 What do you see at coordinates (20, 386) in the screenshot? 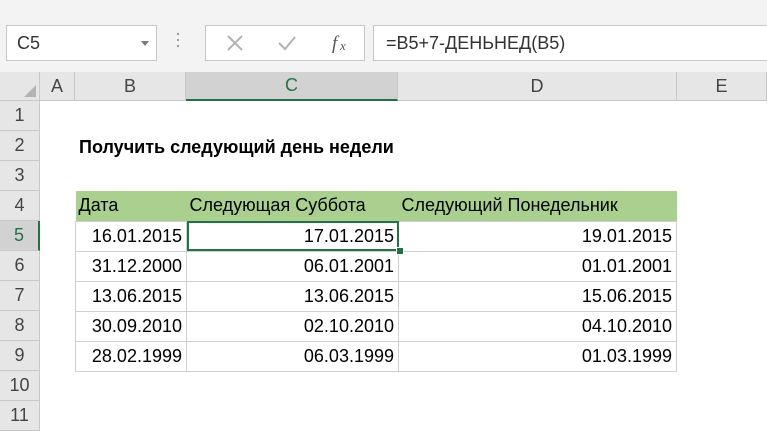
I see `row-header-10: 10` at bounding box center [20, 386].